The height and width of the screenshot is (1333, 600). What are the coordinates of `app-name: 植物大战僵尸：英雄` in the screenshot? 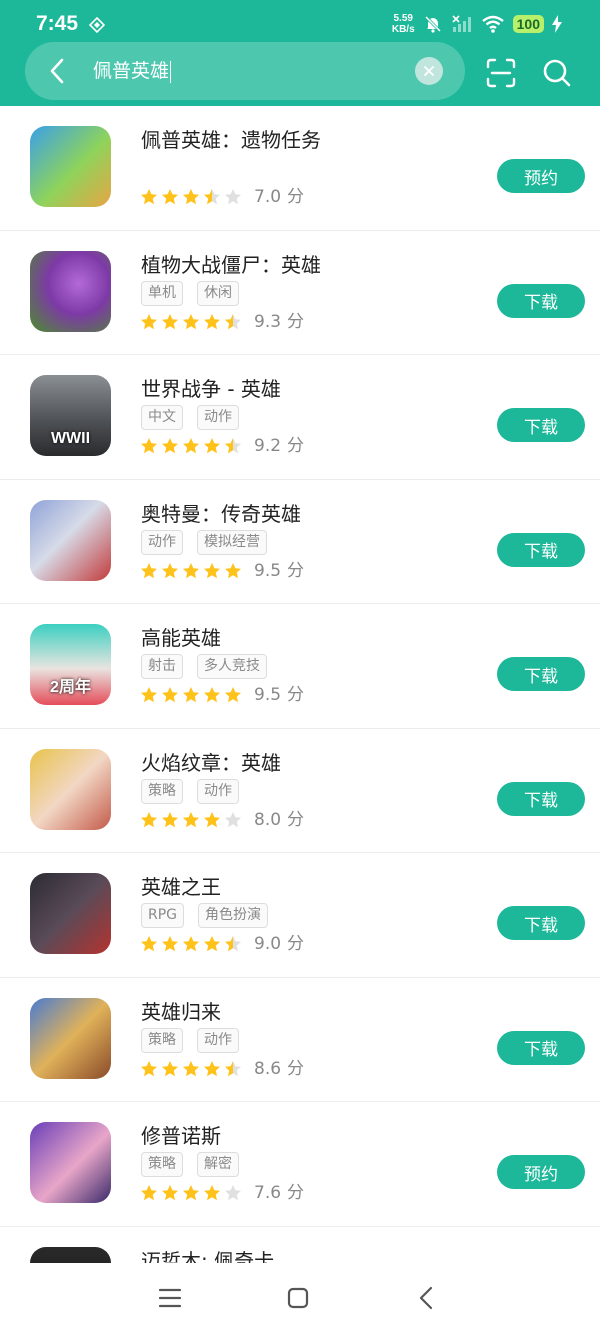 It's located at (231, 265).